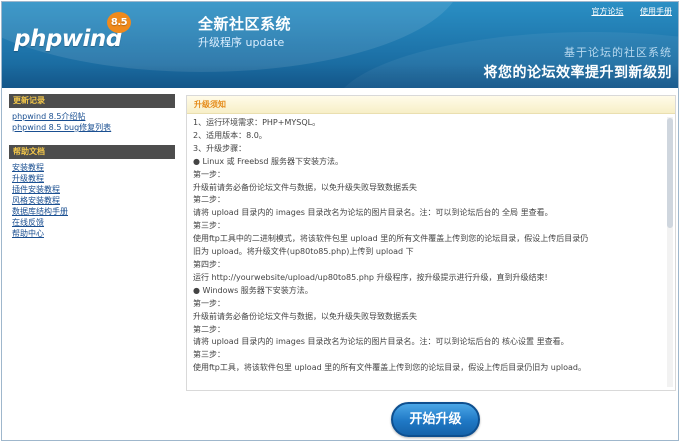 The height and width of the screenshot is (442, 680). I want to click on sidebar-item-upgrade-guide: 升级教程, so click(93, 178).